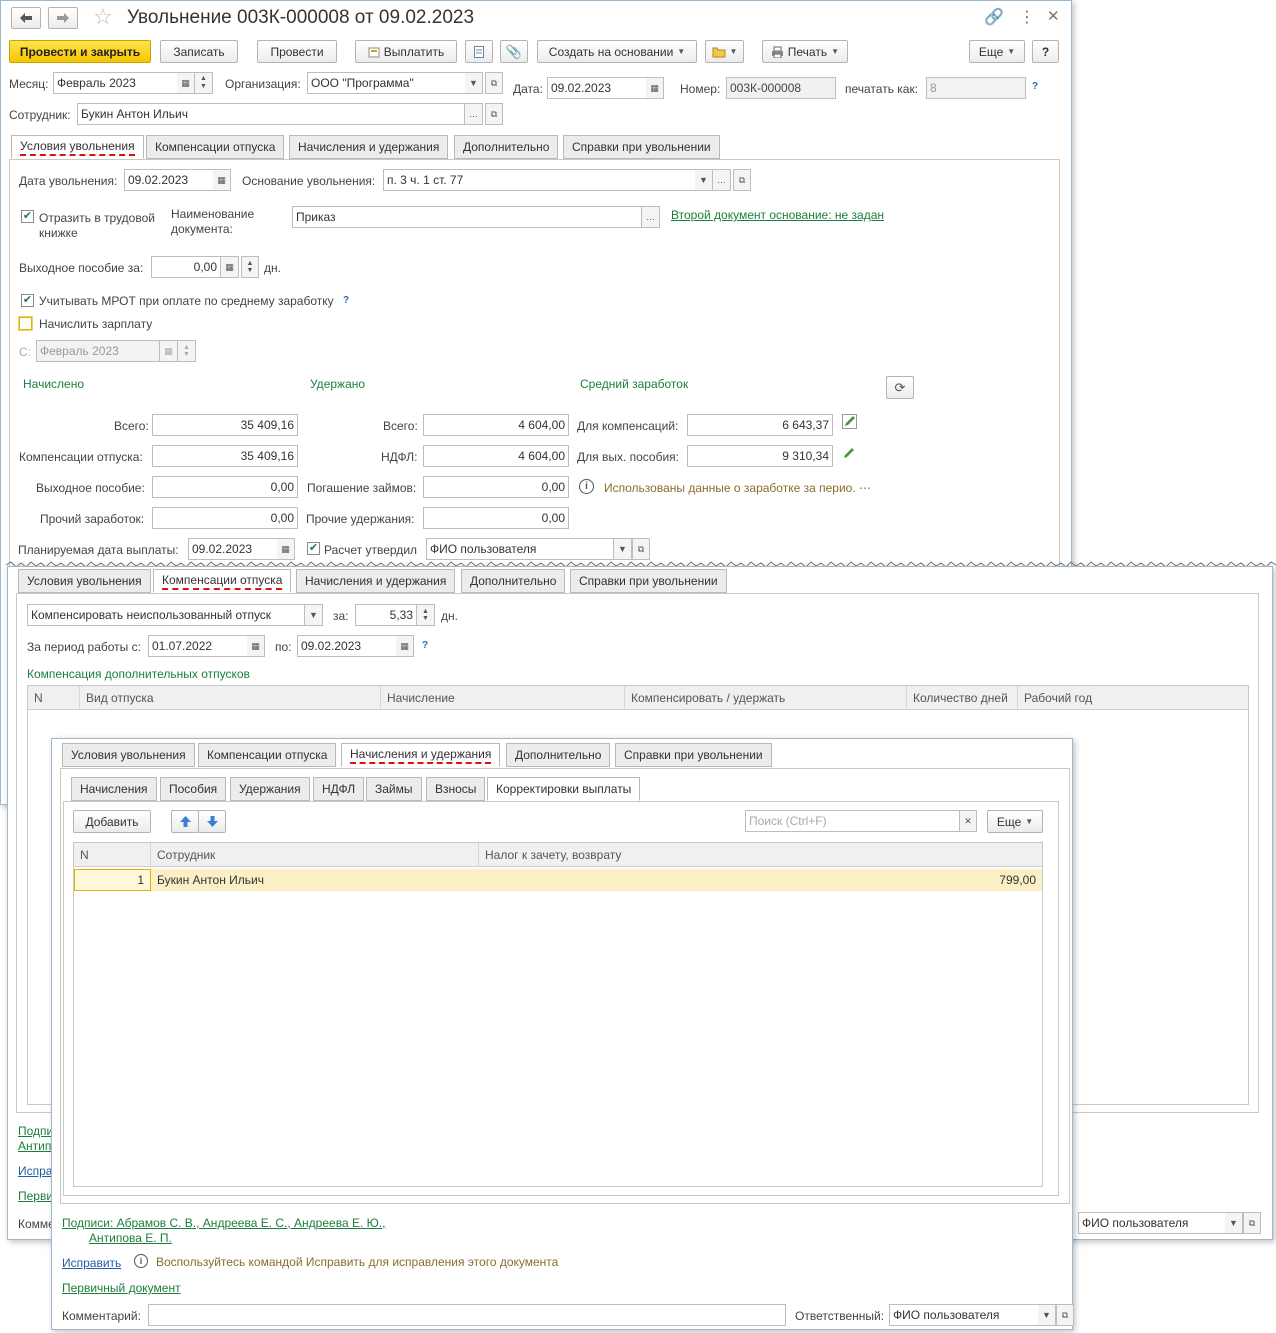 Image resolution: width=1276 pixels, height=1333 pixels. What do you see at coordinates (212, 821) in the screenshot?
I see `move-down-button` at bounding box center [212, 821].